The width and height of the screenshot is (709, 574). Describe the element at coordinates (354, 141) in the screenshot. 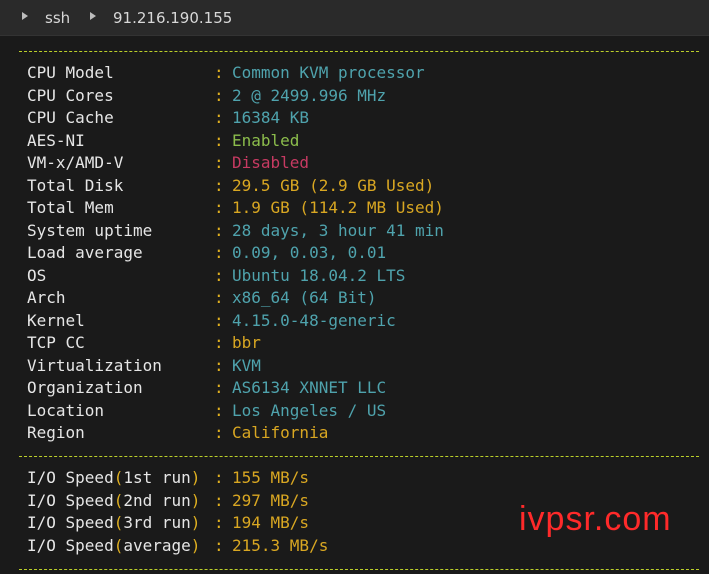

I see `info-row: AES-NI: Enabled` at that location.